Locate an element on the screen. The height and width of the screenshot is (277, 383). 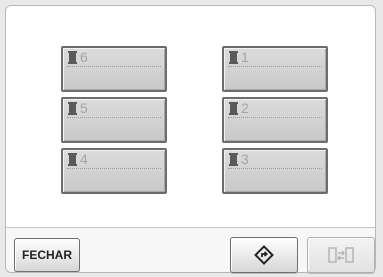
diamond-rotate-icon is located at coordinates (264, 255).